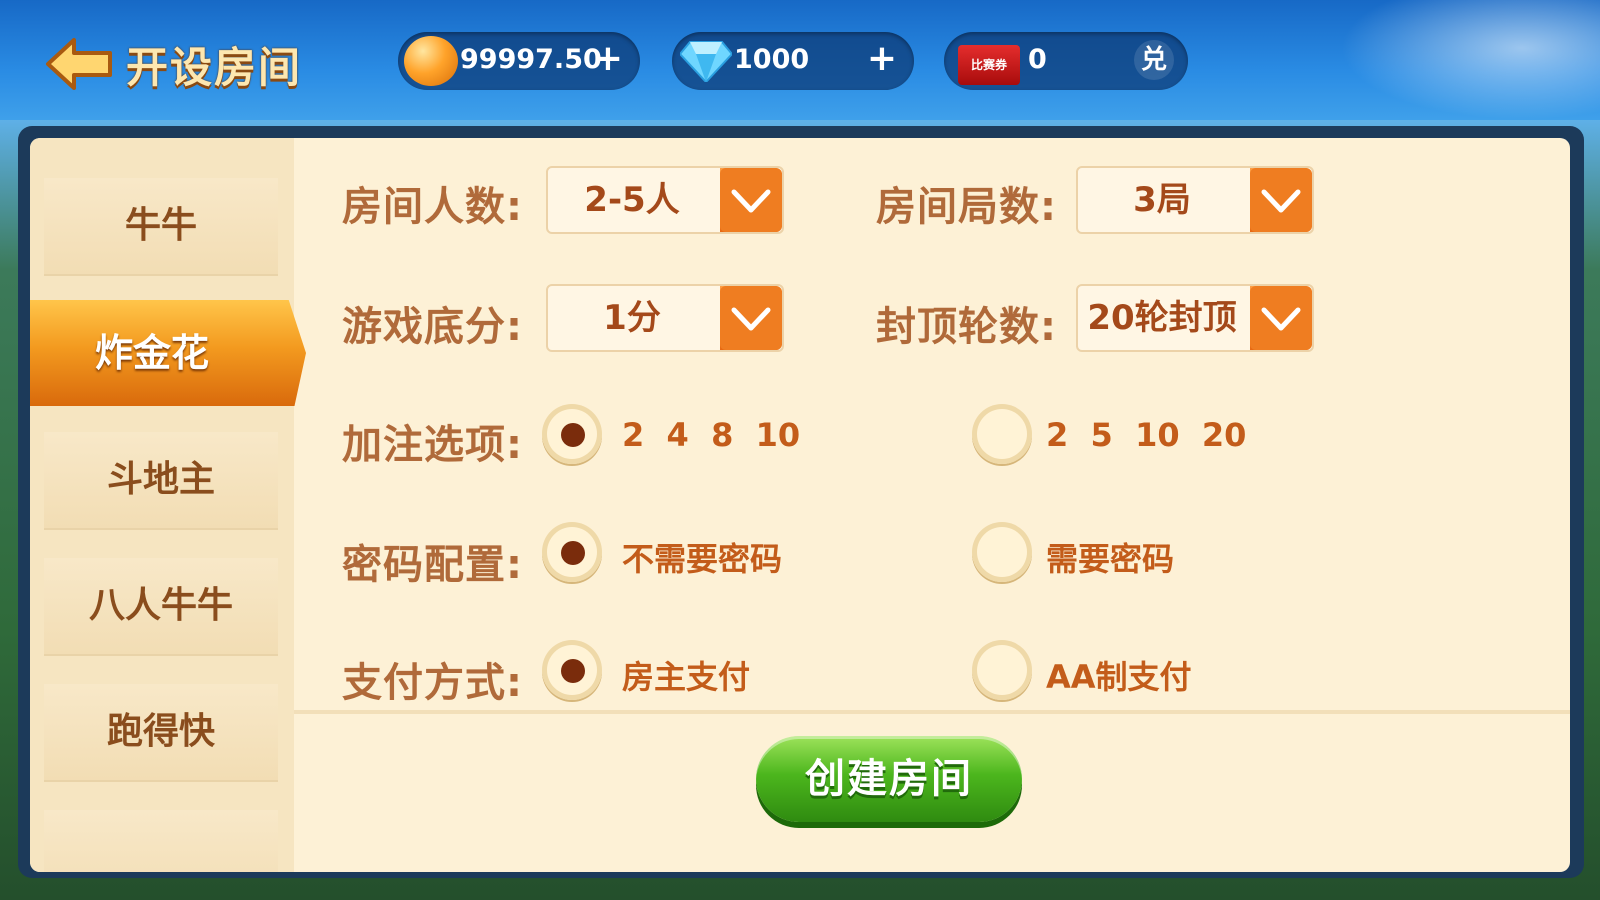  What do you see at coordinates (161, 733) in the screenshot?
I see `sidebar-item-paodekuai: 跑得快` at bounding box center [161, 733].